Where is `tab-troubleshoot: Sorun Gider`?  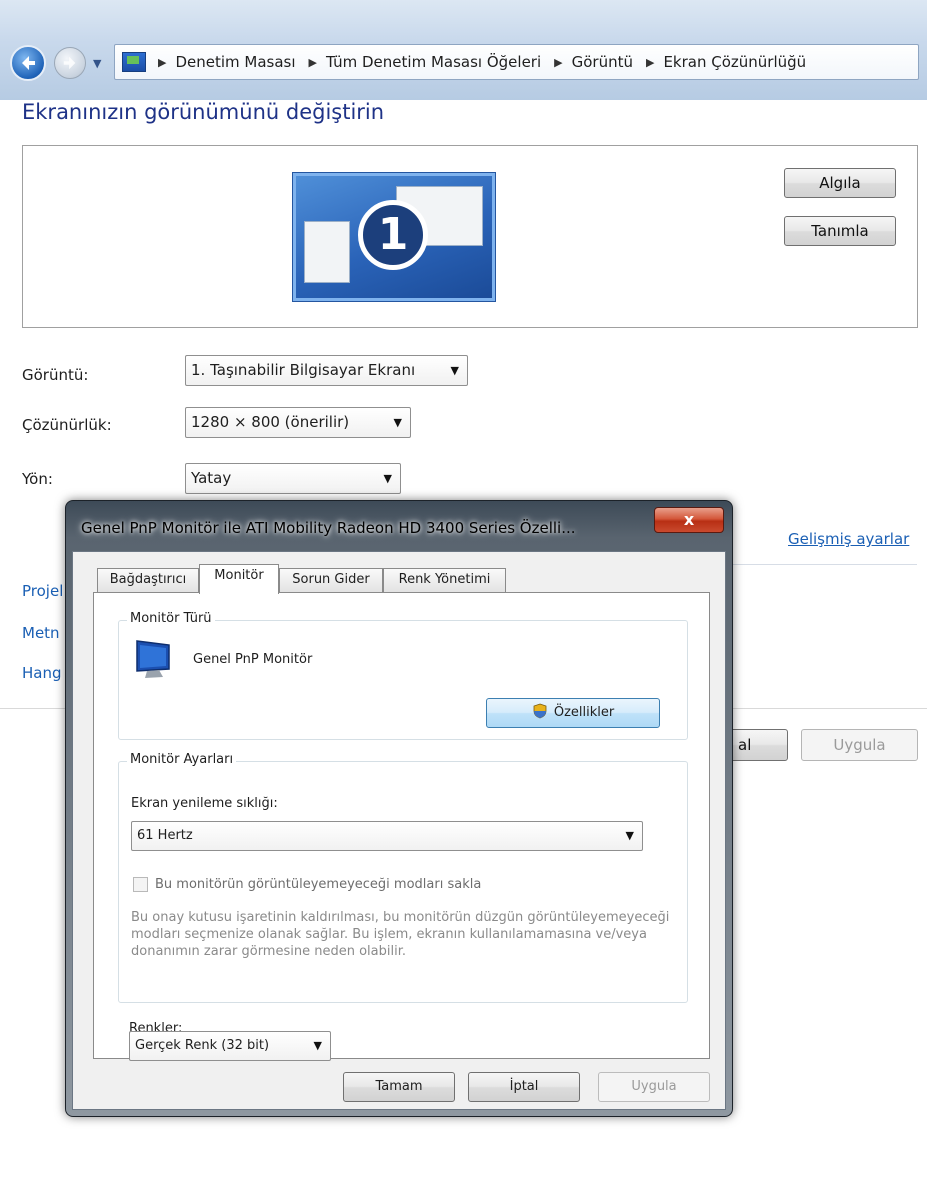 tab-troubleshoot: Sorun Gider is located at coordinates (331, 580).